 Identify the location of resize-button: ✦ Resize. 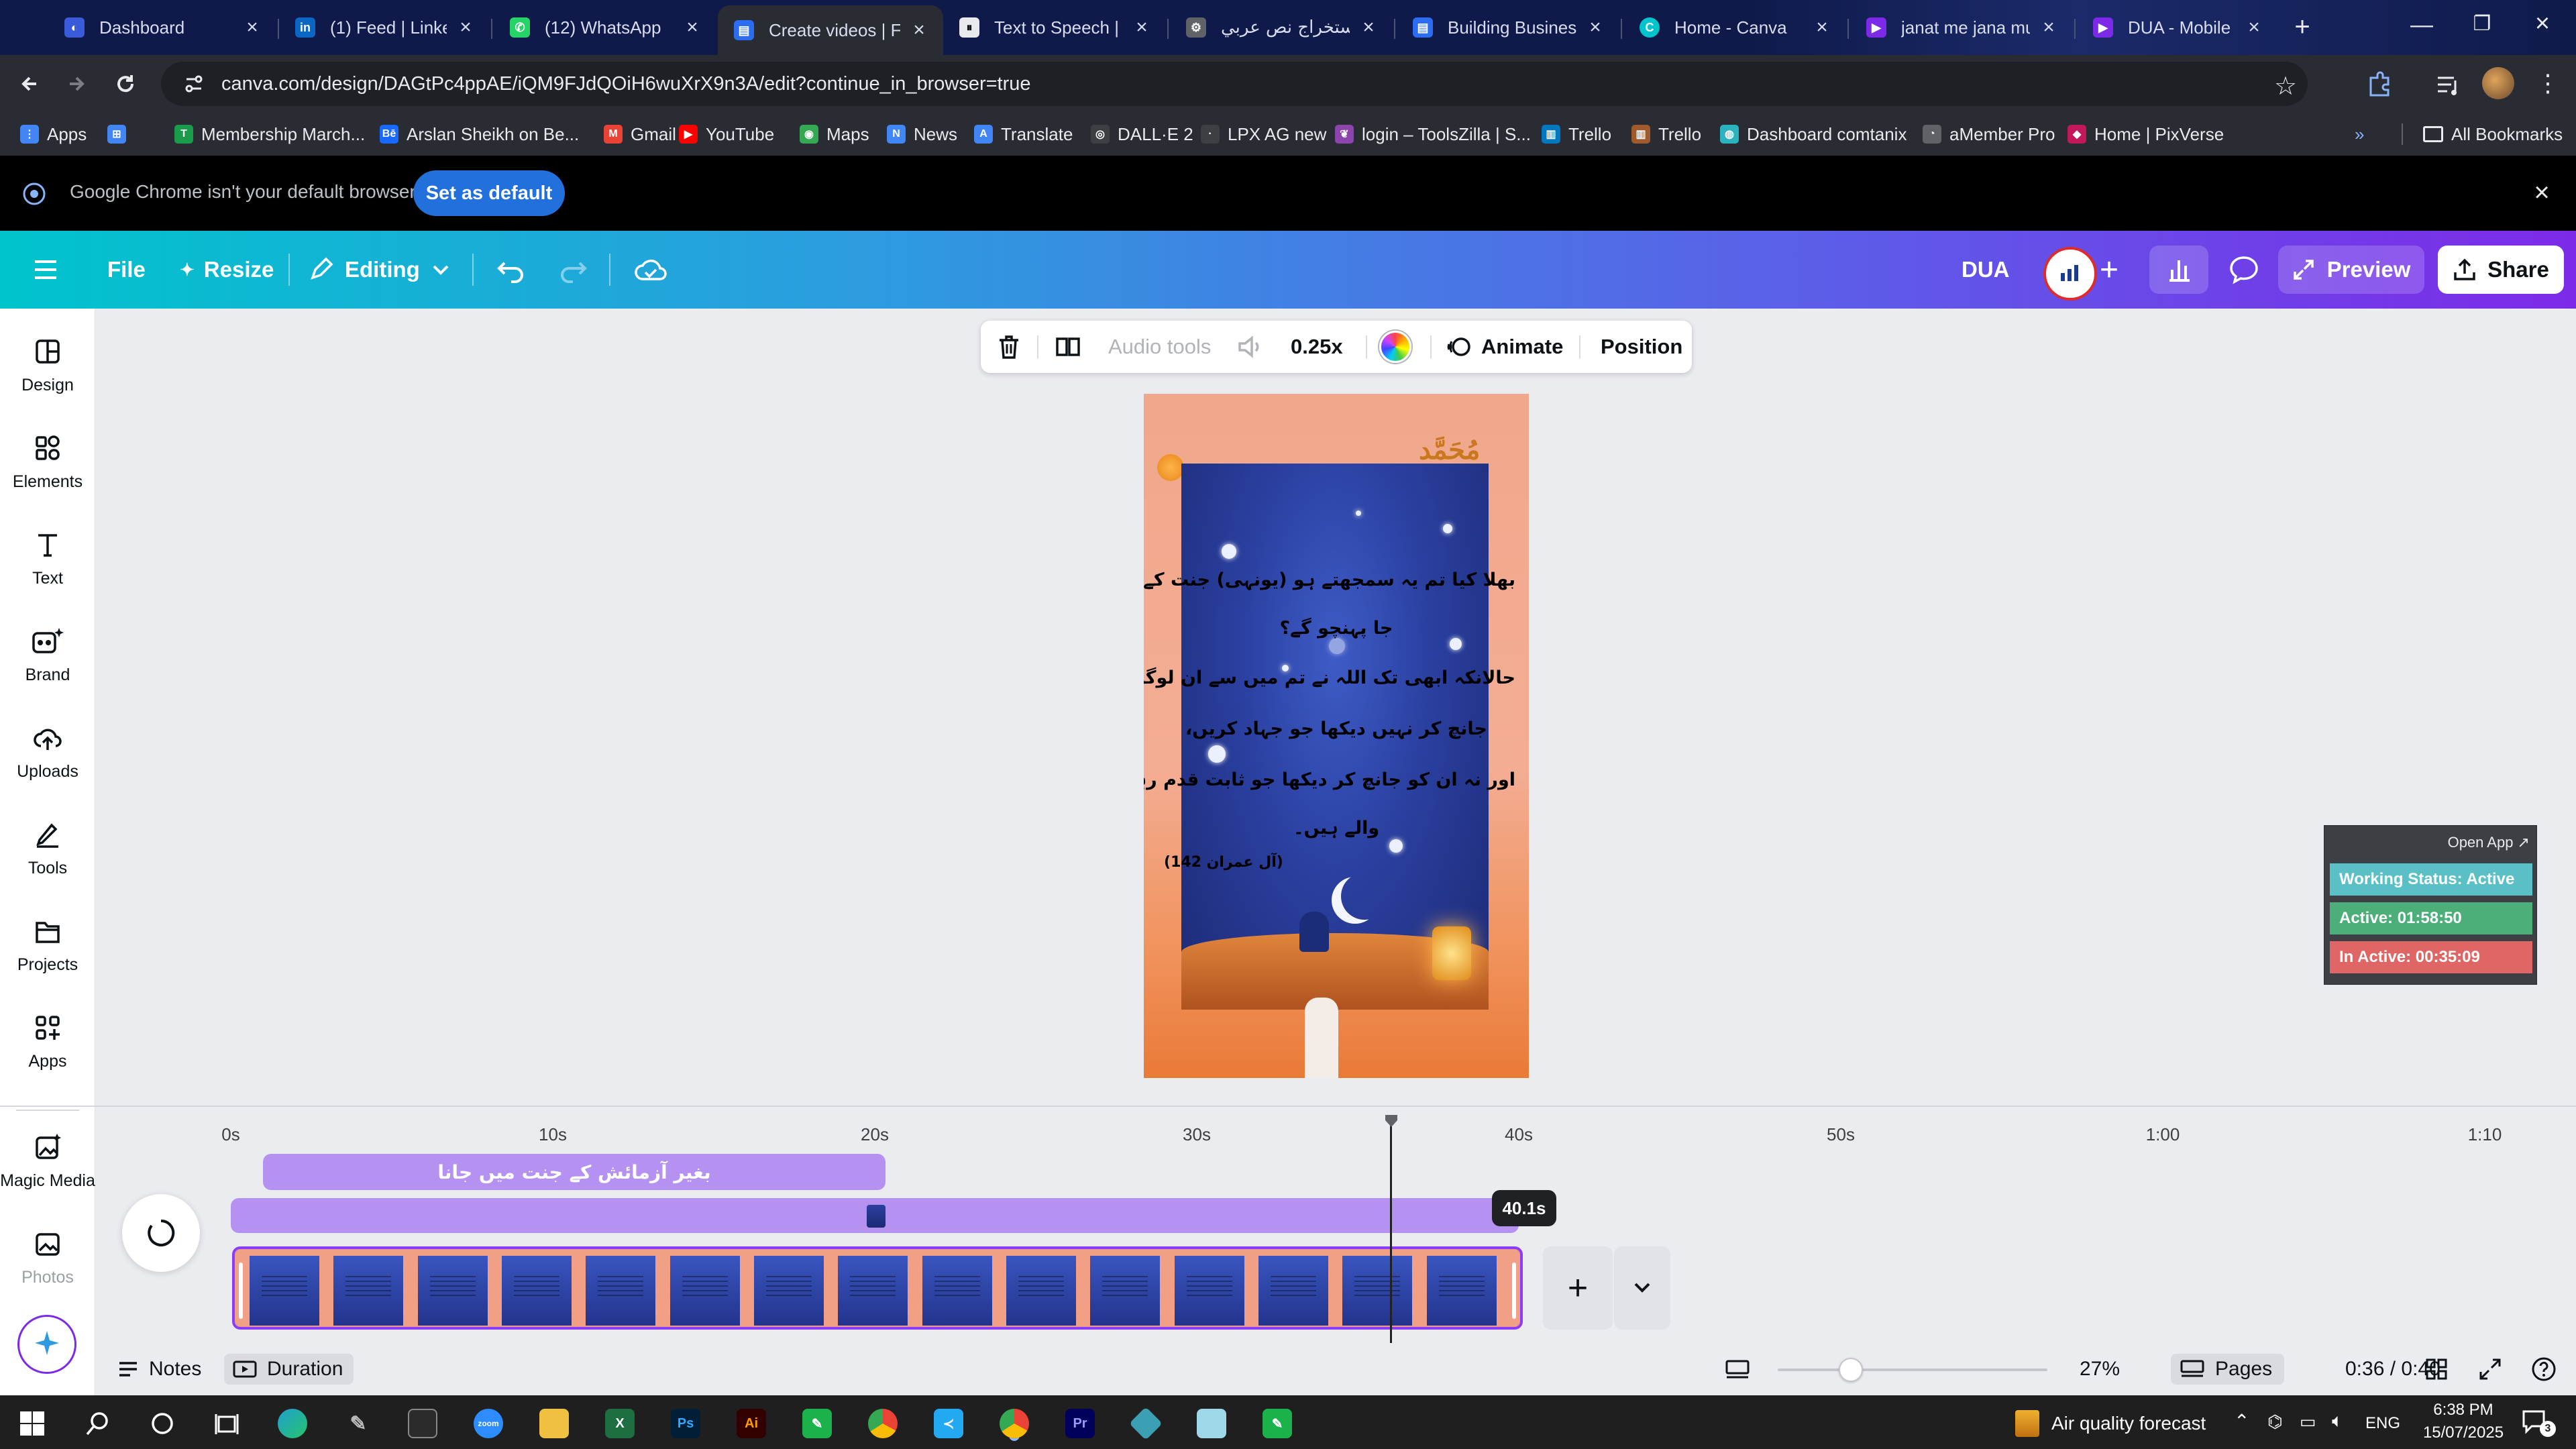
(227, 269).